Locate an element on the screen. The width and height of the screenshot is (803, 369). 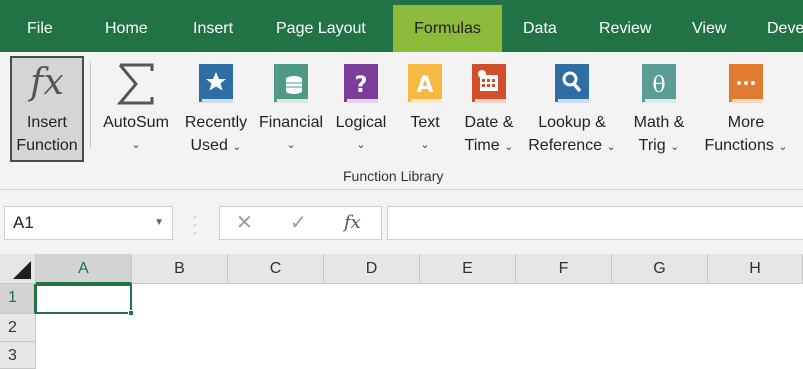
tab-developer: Deve is located at coordinates (785, 28).